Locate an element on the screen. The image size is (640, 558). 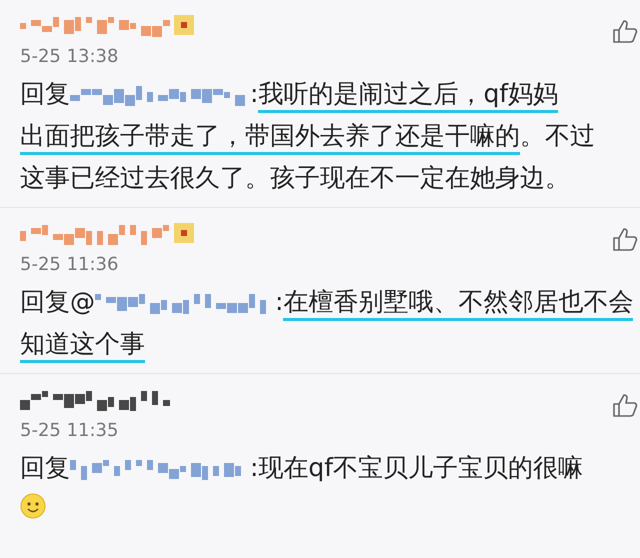
comment-time: 5-25 13:38 is located at coordinates (70, 56).